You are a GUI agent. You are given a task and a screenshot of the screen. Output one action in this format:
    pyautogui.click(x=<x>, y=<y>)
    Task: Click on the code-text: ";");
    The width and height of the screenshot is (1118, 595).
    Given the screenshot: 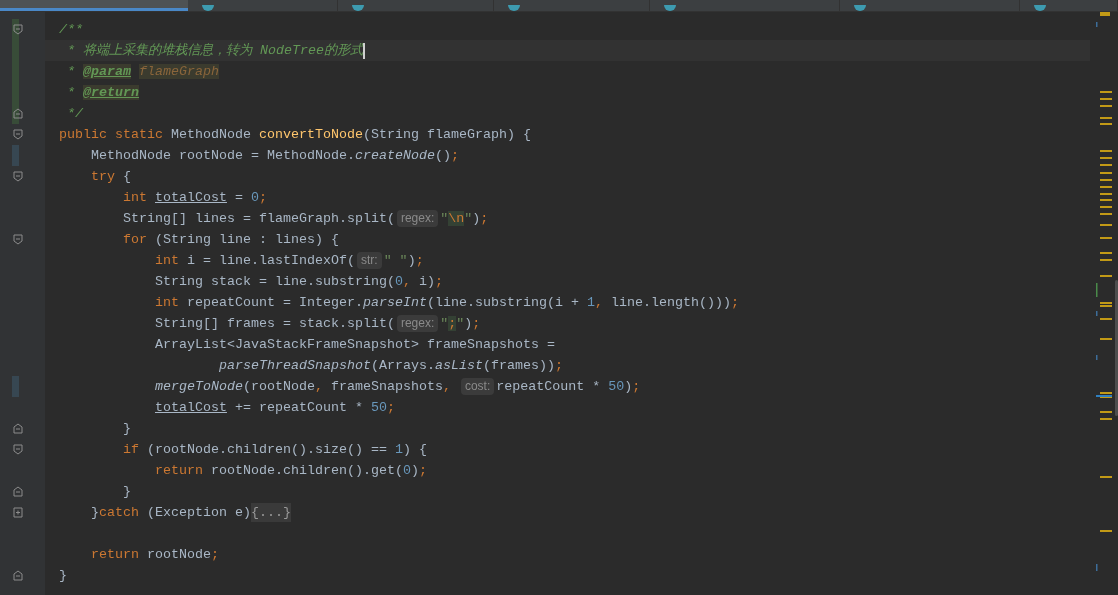 What is the action you would take?
    pyautogui.click(x=460, y=323)
    